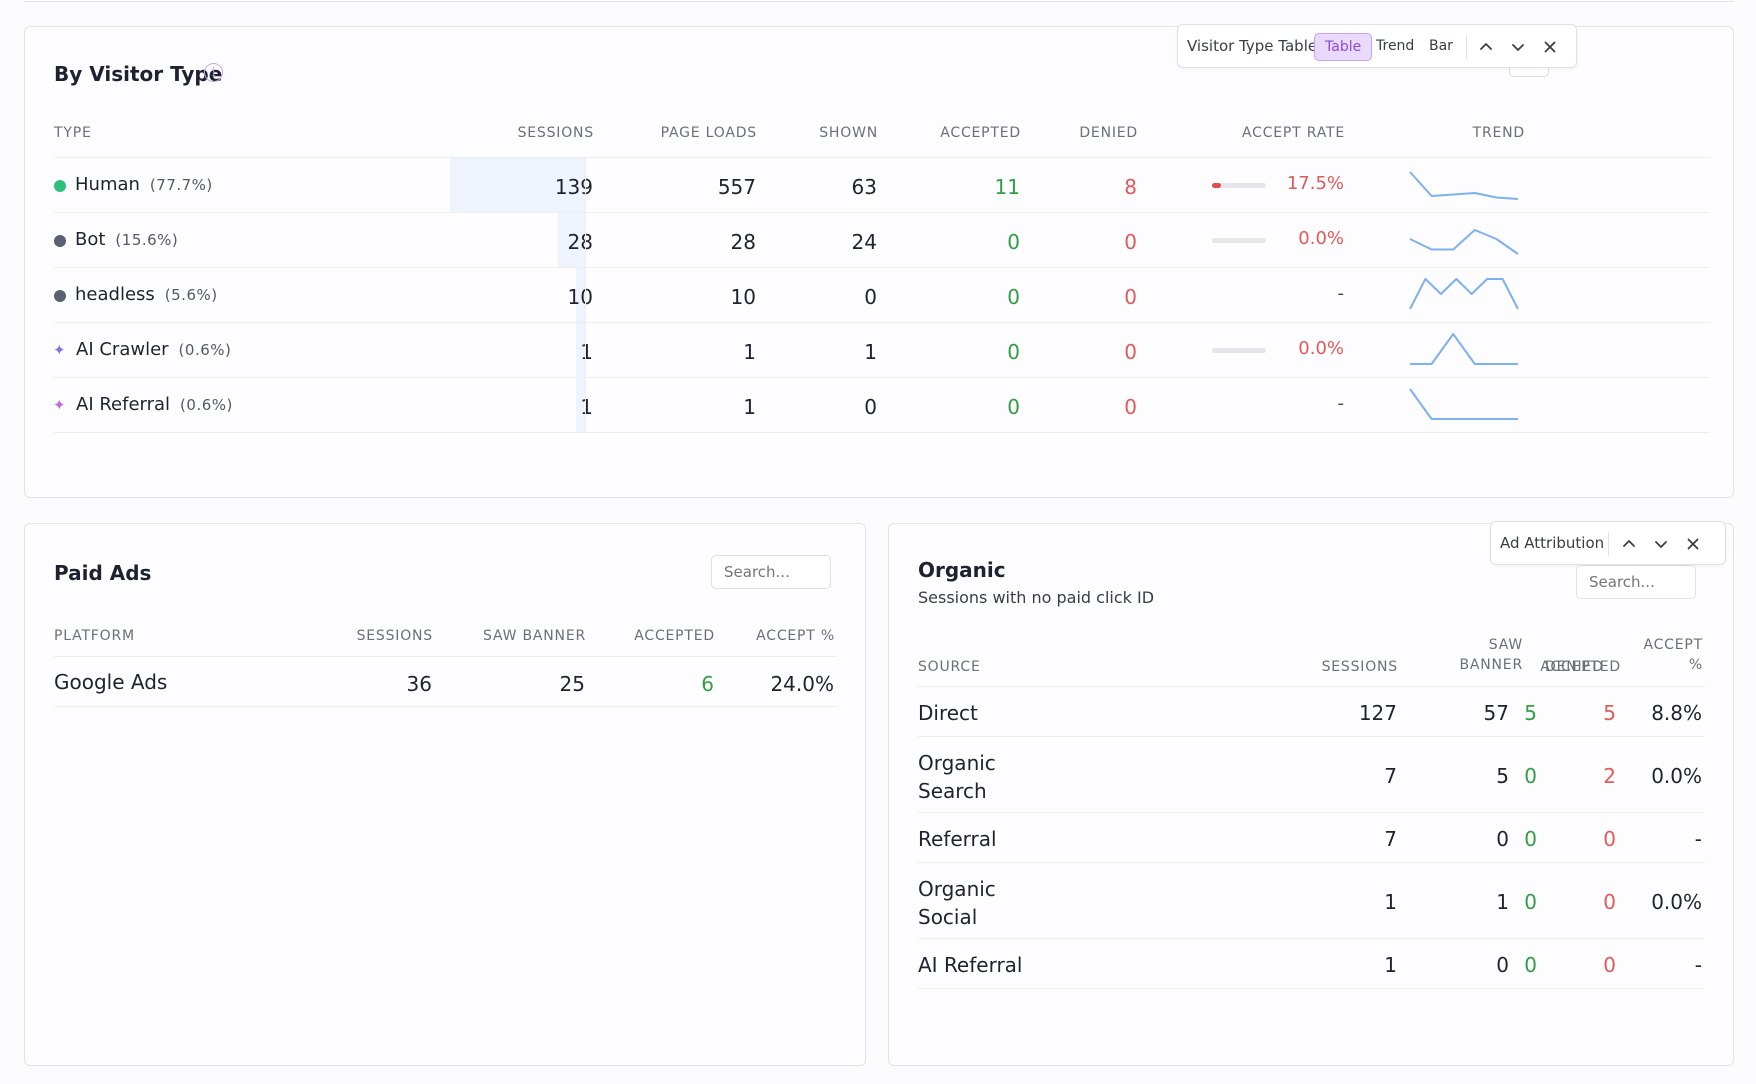 This screenshot has height=1084, width=1756. Describe the element at coordinates (1311, 964) in the screenshot. I see `table-row: AI Referral 1 0 0 0-` at that location.